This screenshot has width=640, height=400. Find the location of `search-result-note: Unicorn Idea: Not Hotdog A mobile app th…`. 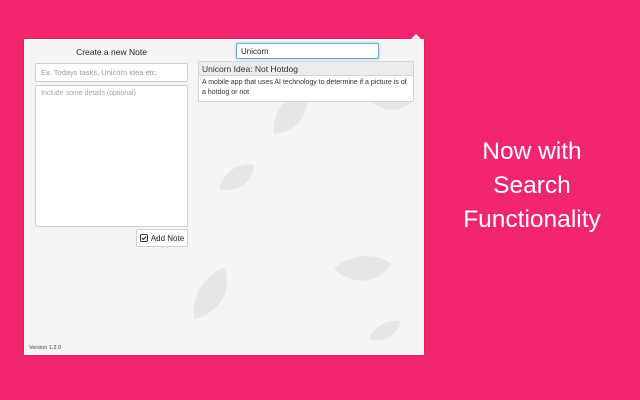

search-result-note: Unicorn Idea: Not Hotdog A mobile app th… is located at coordinates (306, 81).